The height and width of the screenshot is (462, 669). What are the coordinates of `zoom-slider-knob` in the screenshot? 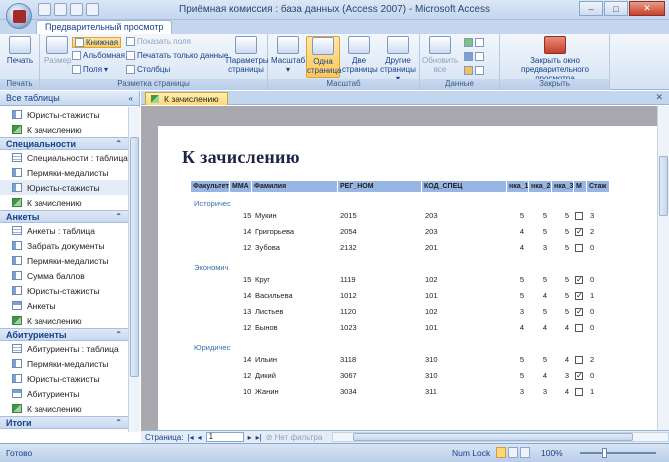 It's located at (604, 453).